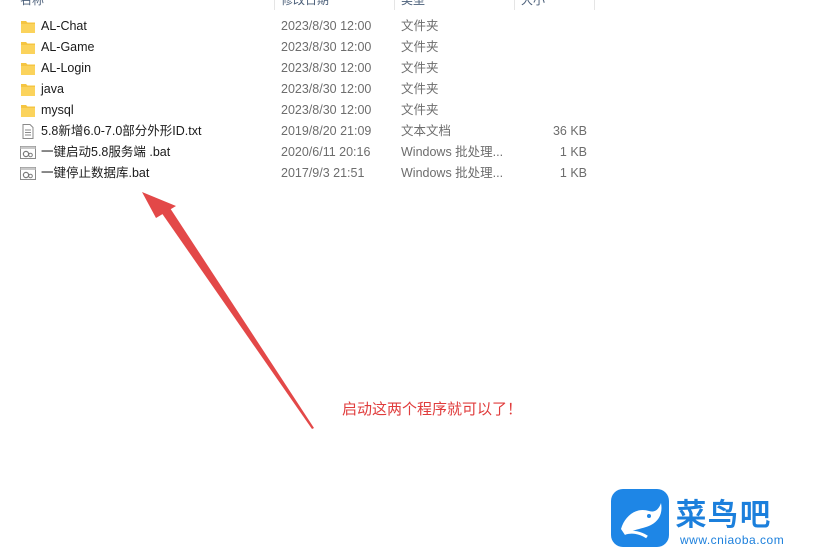 The image size is (818, 559). I want to click on file-name: 5.8新增6.0-7.0部分外形ID.txt, so click(121, 131).